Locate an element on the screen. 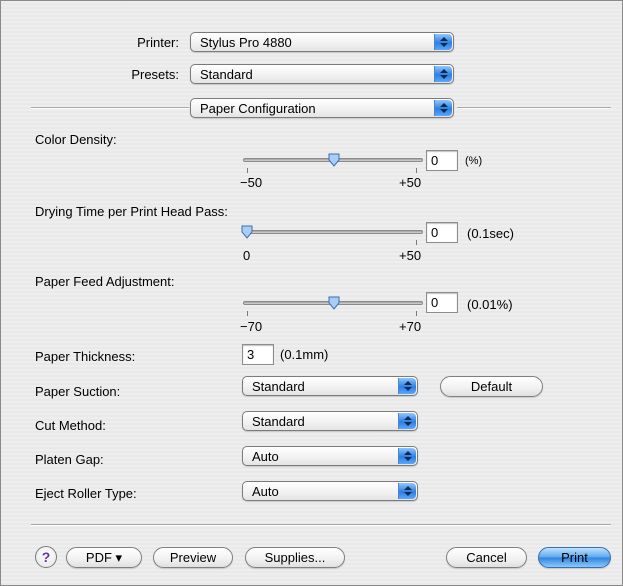 This screenshot has width=623, height=586. paper-feed-label: Paper Feed Adjustment: is located at coordinates (105, 281).